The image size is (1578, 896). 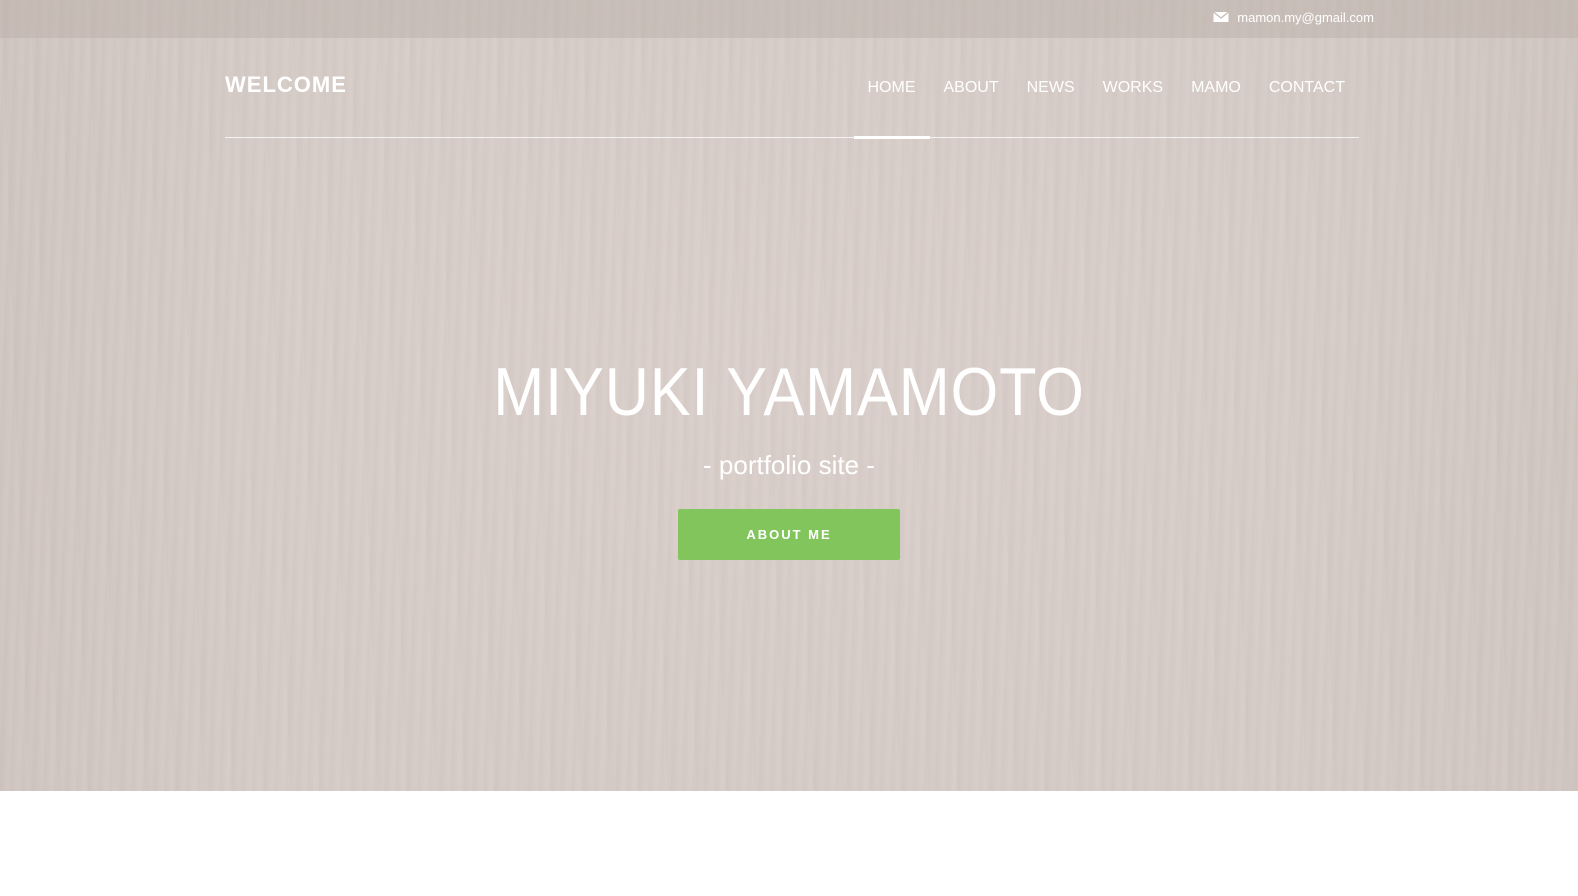 I want to click on nav-item-contact: CONTACT, so click(x=1307, y=88).